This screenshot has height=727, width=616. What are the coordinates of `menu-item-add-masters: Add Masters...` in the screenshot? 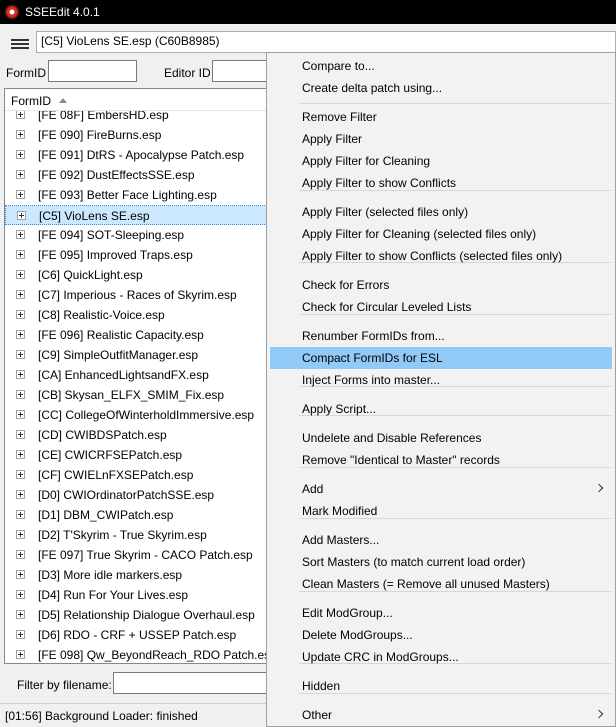 It's located at (441, 540).